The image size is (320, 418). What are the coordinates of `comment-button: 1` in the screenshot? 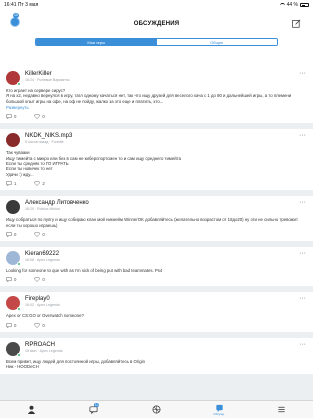 It's located at (11, 184).